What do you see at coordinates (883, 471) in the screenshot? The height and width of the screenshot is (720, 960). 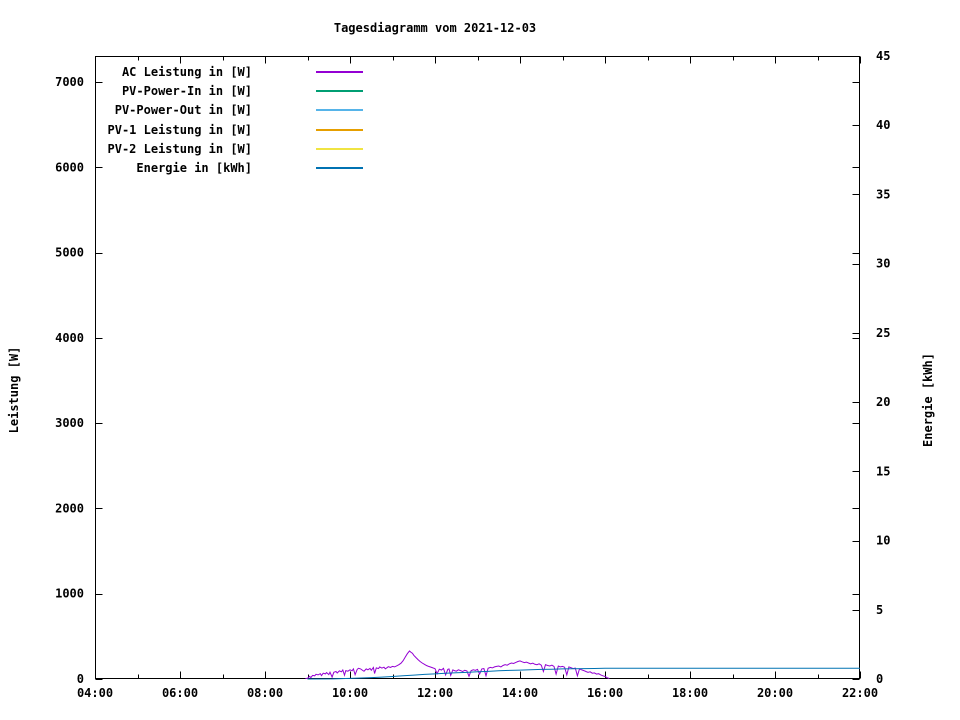 I see `y-right-tick-label: 15` at bounding box center [883, 471].